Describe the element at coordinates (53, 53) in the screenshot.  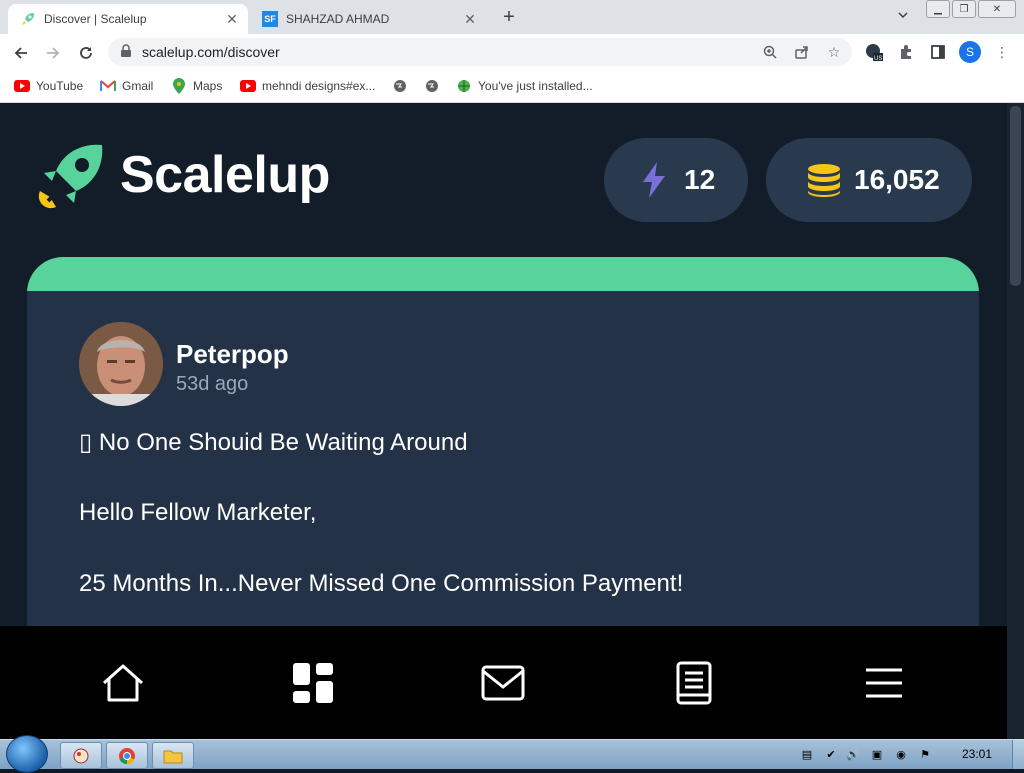
I see `forward-icon` at that location.